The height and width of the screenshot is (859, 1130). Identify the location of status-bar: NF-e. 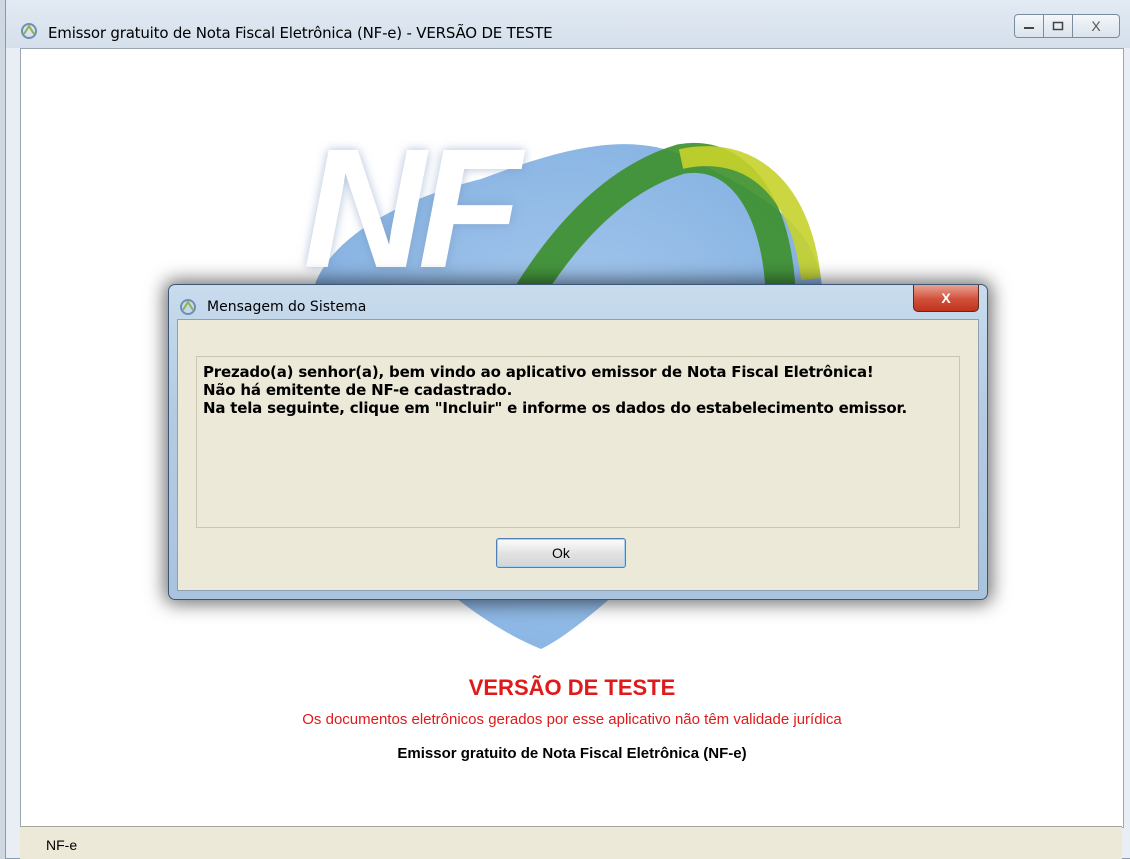
(571, 842).